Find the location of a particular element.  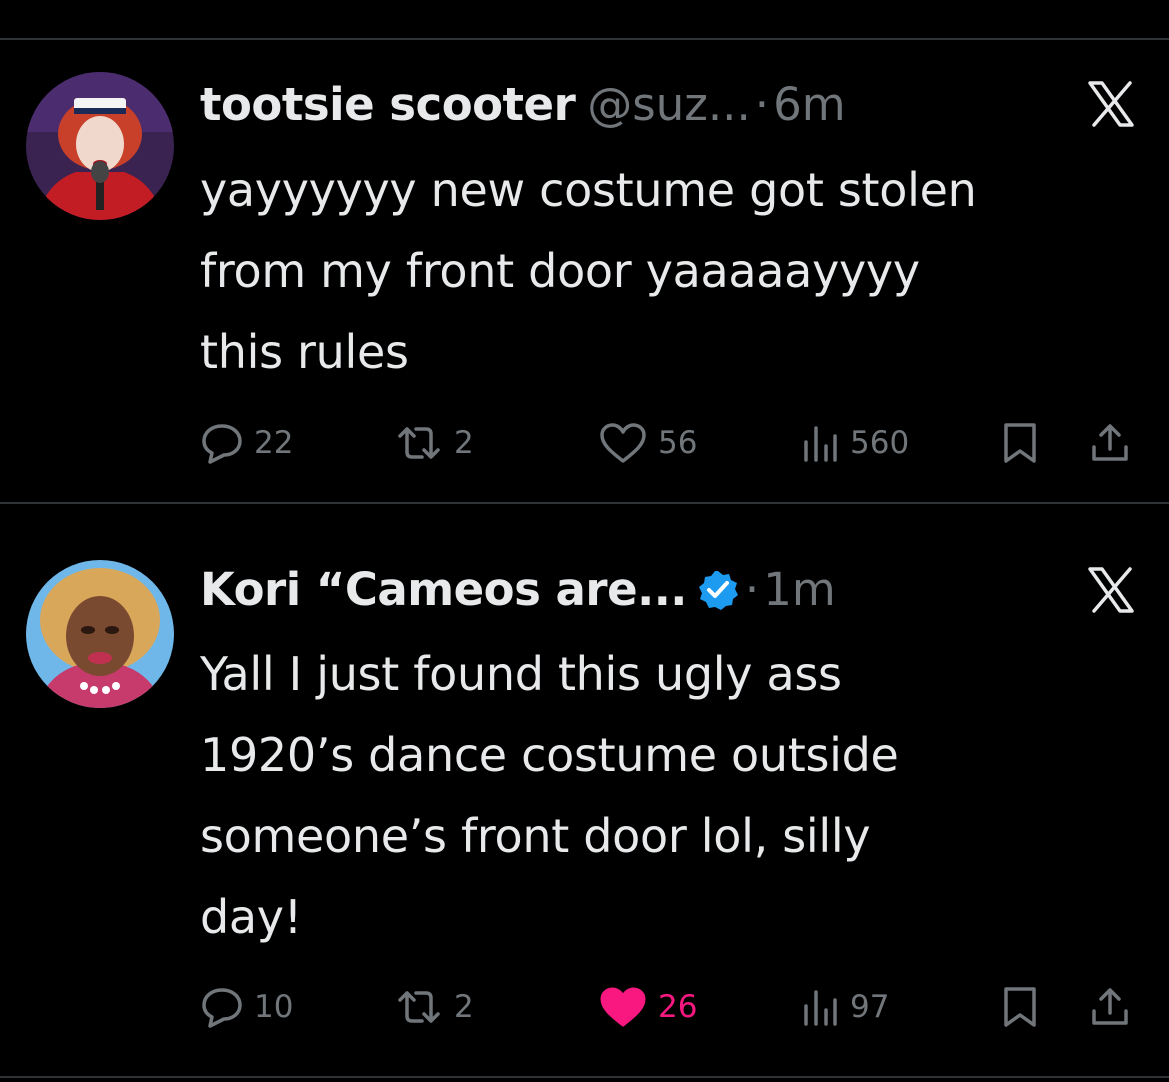

reply-count: 22 is located at coordinates (274, 443).